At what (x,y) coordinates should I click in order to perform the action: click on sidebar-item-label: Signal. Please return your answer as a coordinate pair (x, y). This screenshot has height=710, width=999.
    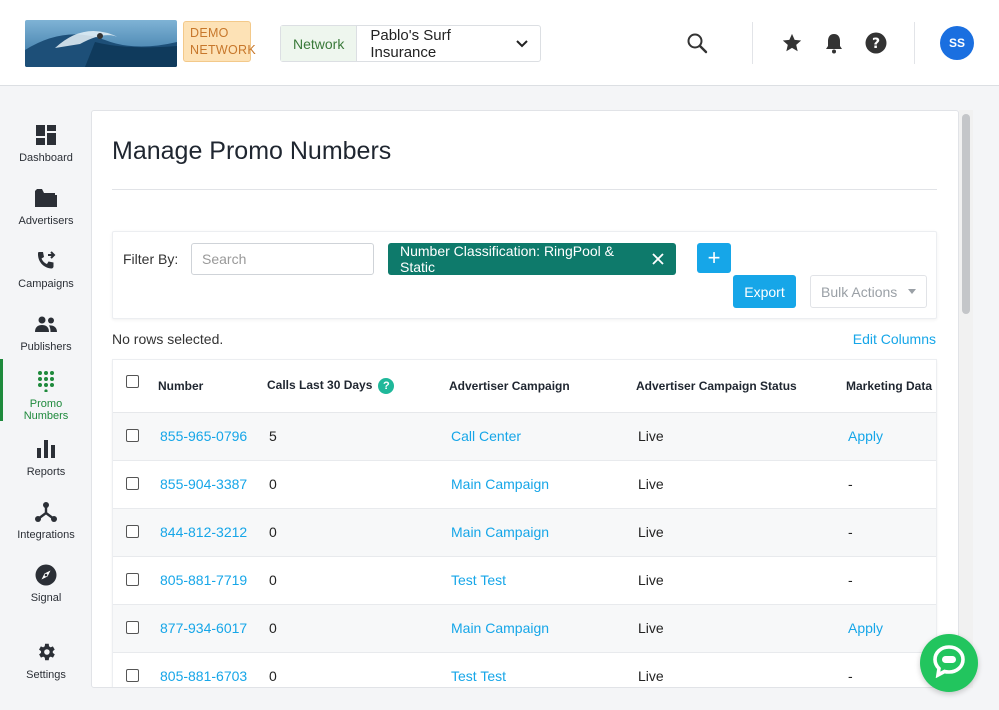
    Looking at the image, I should click on (46, 598).